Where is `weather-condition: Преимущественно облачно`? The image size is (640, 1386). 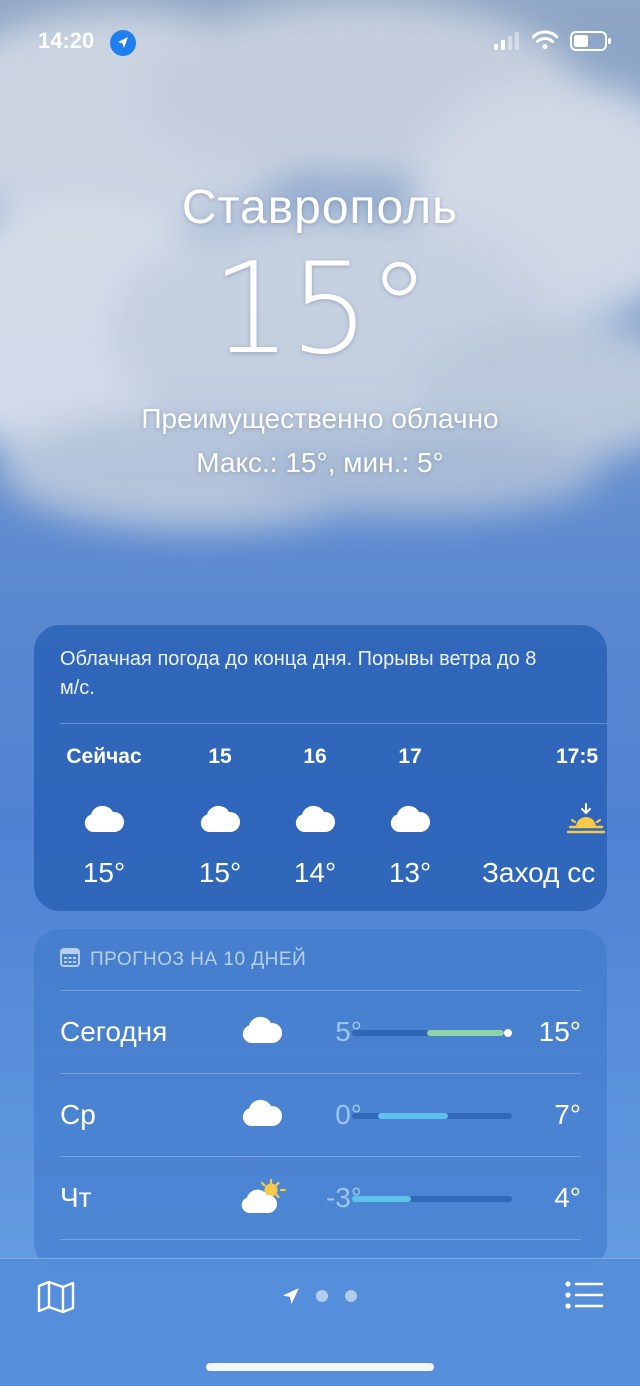
weather-condition: Преимущественно облачно is located at coordinates (320, 418).